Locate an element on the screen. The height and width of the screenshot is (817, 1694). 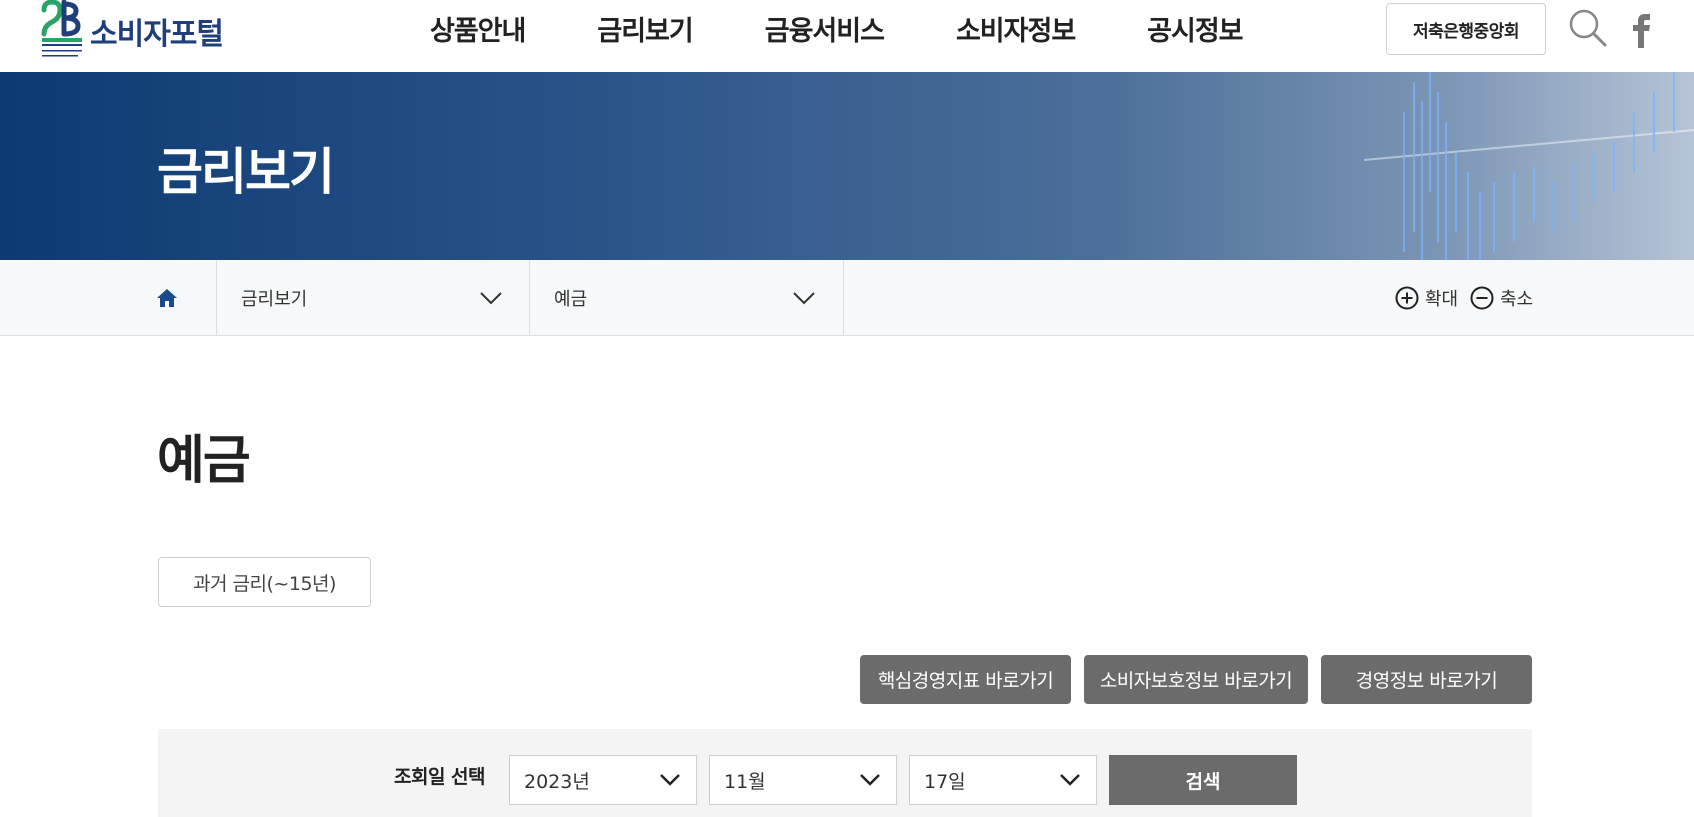
nav-item-financial-services: 금융서비스 is located at coordinates (825, 28).